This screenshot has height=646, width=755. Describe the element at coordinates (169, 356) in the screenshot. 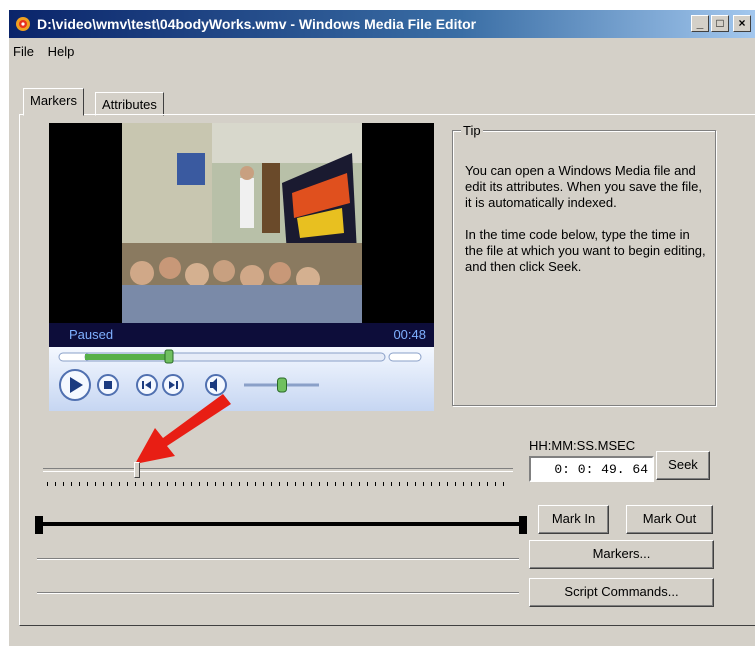

I see `seek-thumb` at that location.